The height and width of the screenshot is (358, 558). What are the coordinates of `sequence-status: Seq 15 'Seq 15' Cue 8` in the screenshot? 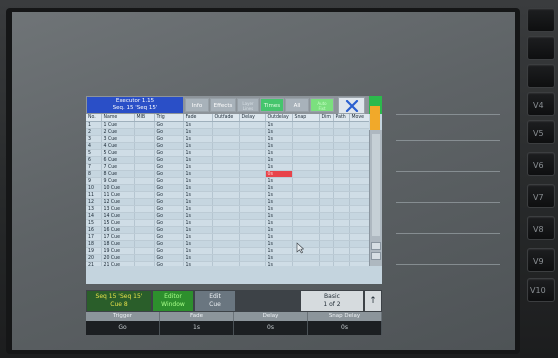 It's located at (119, 301).